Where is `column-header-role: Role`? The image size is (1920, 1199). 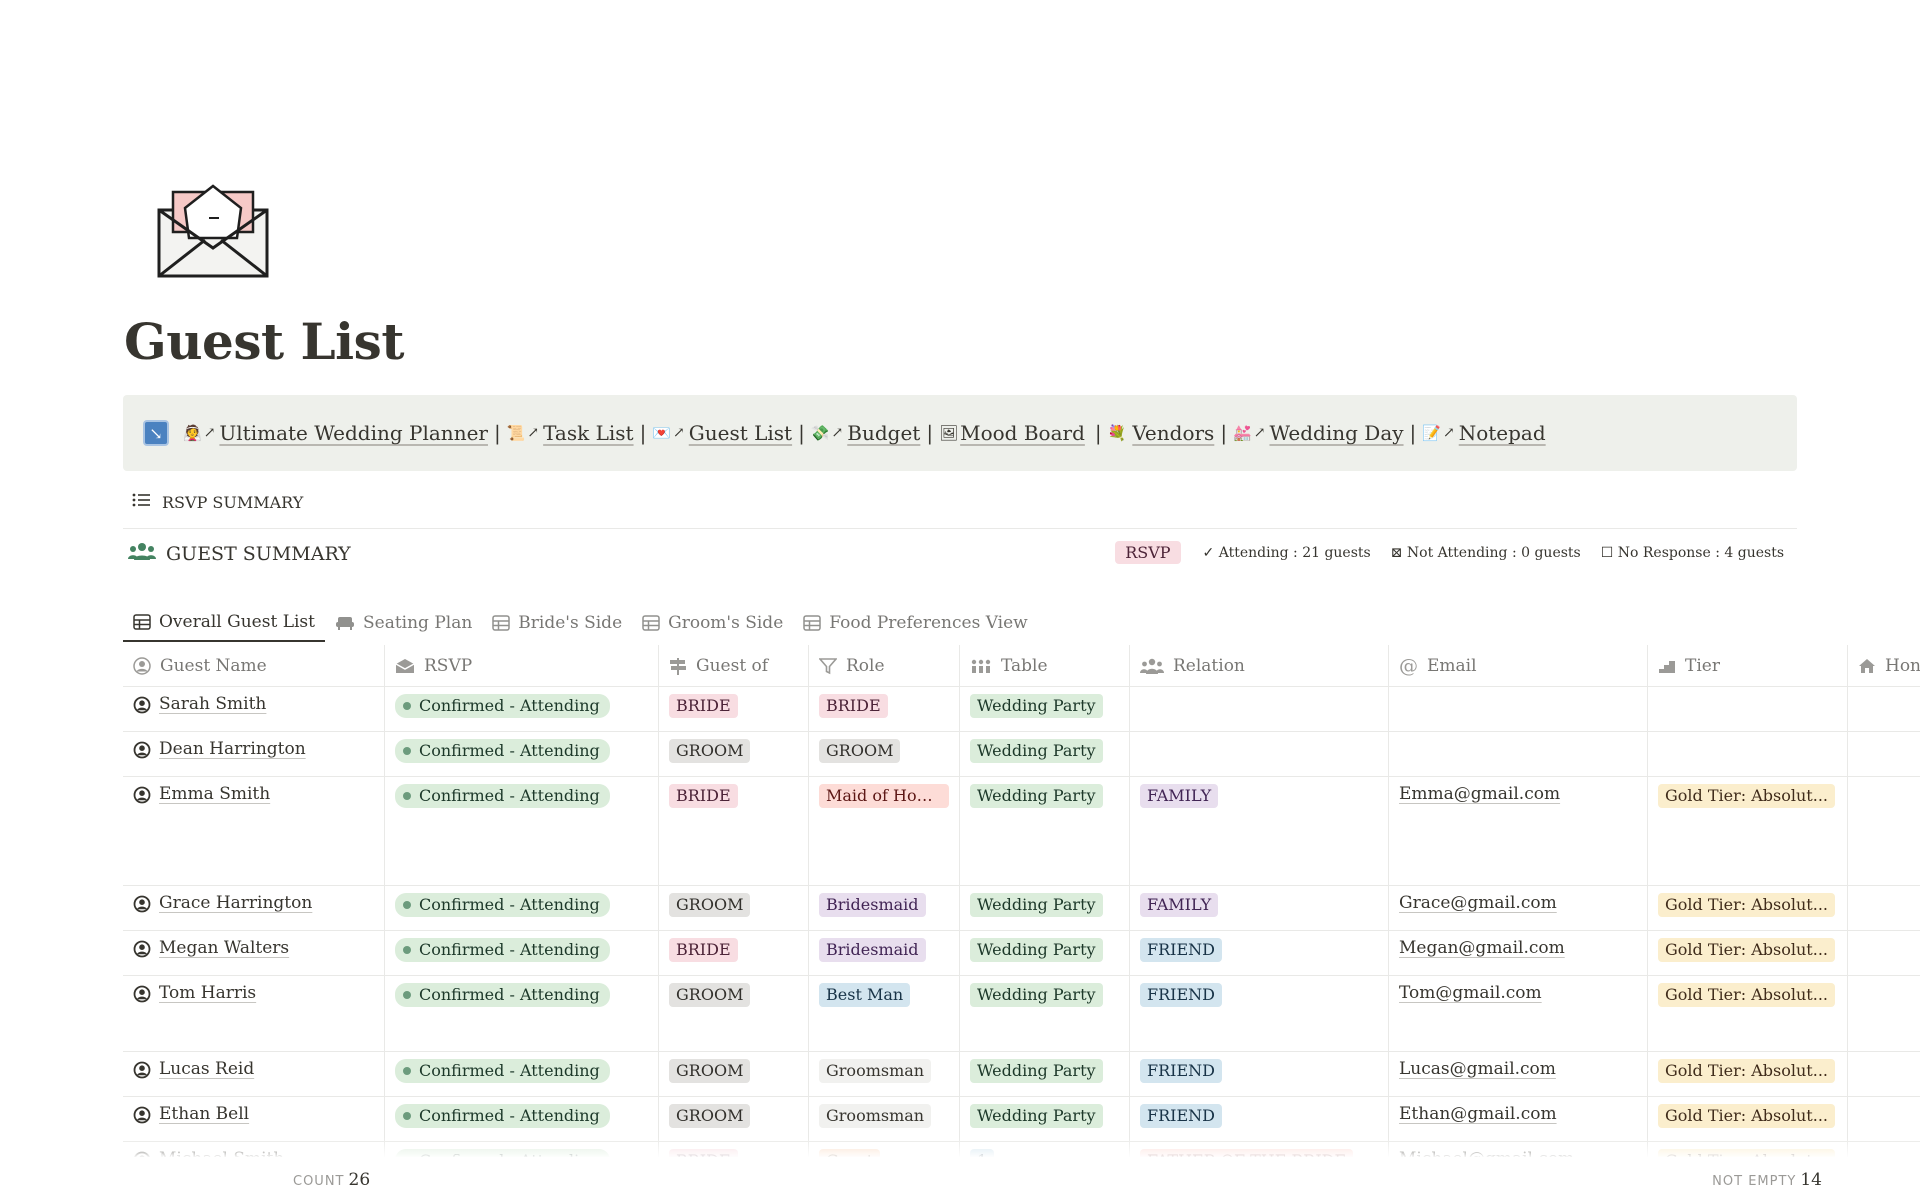 column-header-role: Role is located at coordinates (884, 665).